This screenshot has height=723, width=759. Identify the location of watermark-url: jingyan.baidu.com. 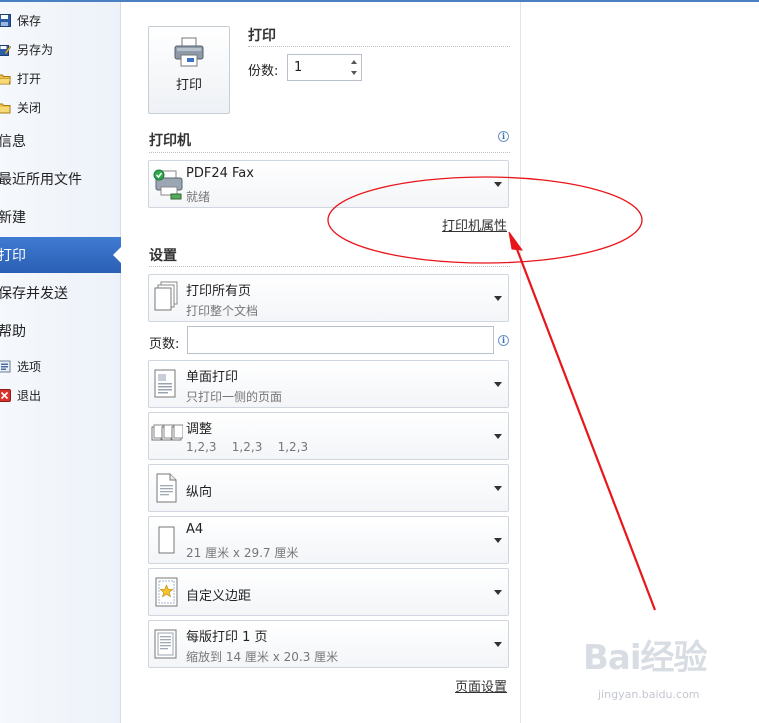
(649, 694).